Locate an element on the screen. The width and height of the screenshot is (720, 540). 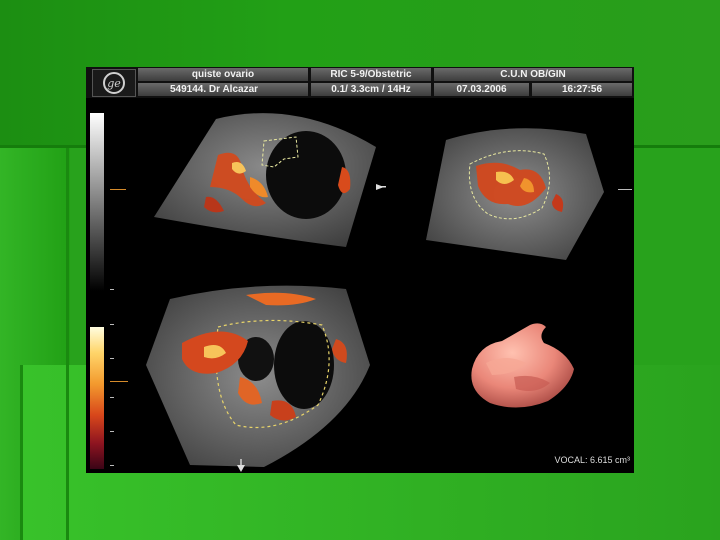
vocal-3d-render is located at coordinates (522, 365).